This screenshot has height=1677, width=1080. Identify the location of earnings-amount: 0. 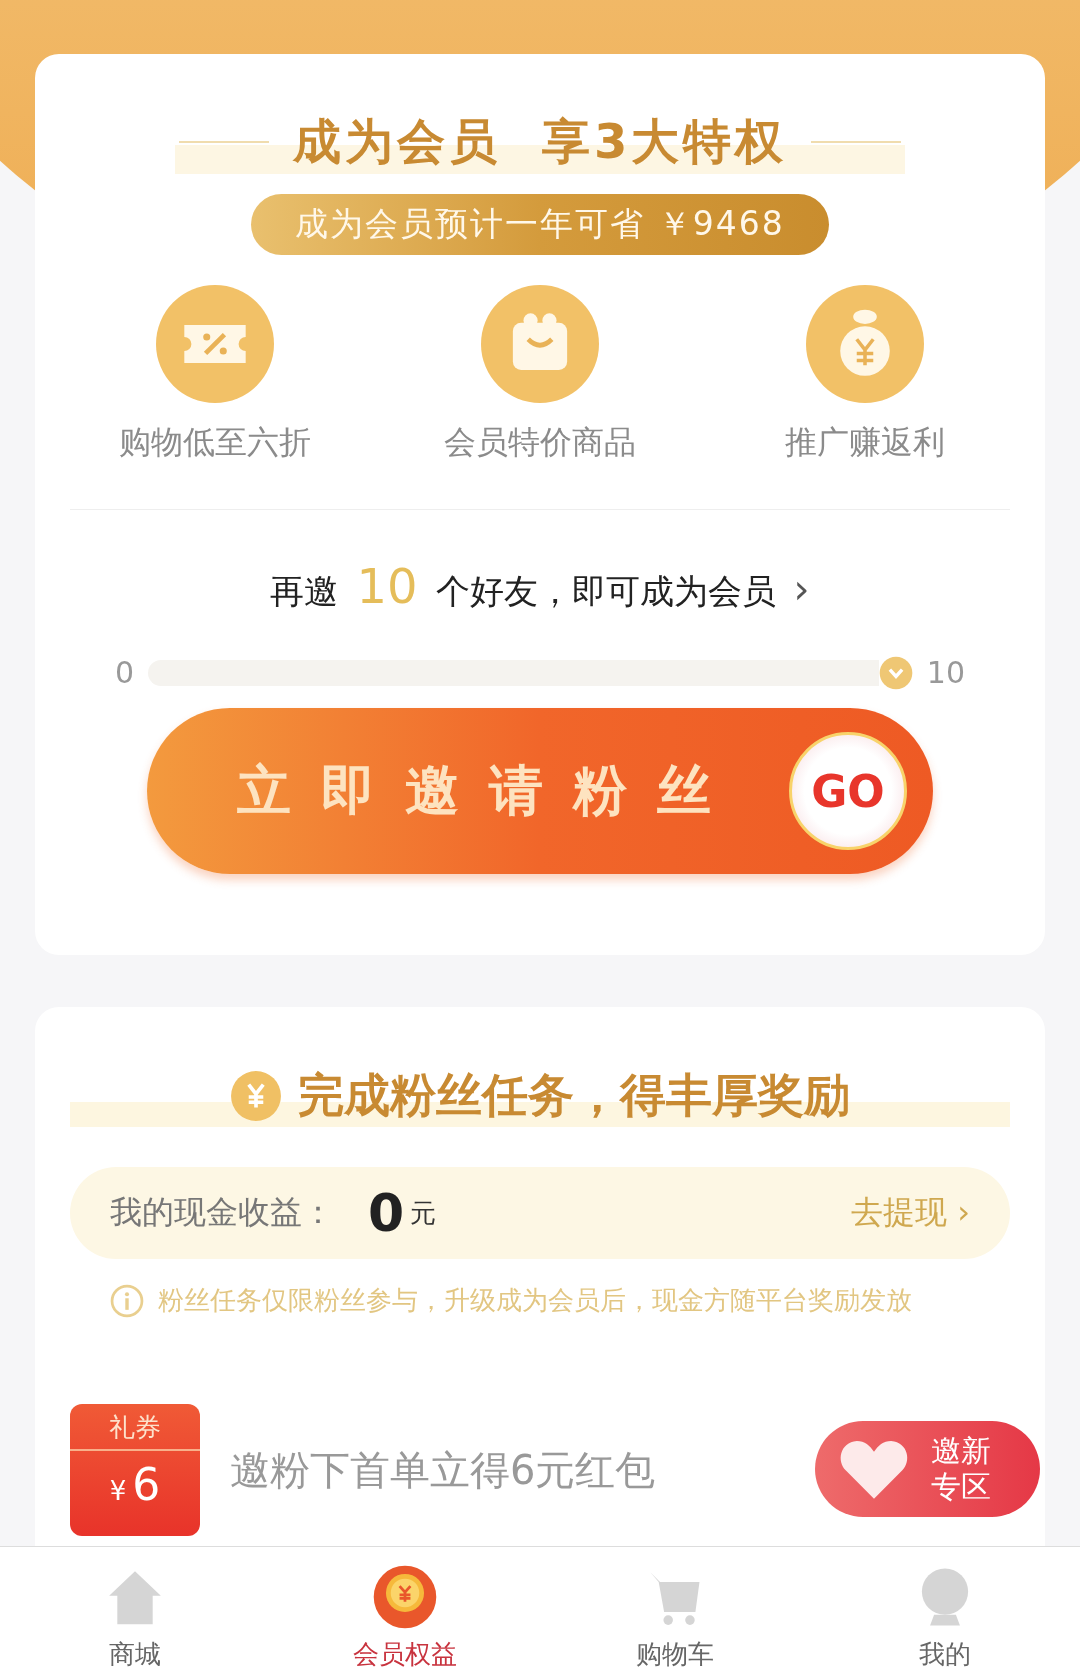
(386, 1213).